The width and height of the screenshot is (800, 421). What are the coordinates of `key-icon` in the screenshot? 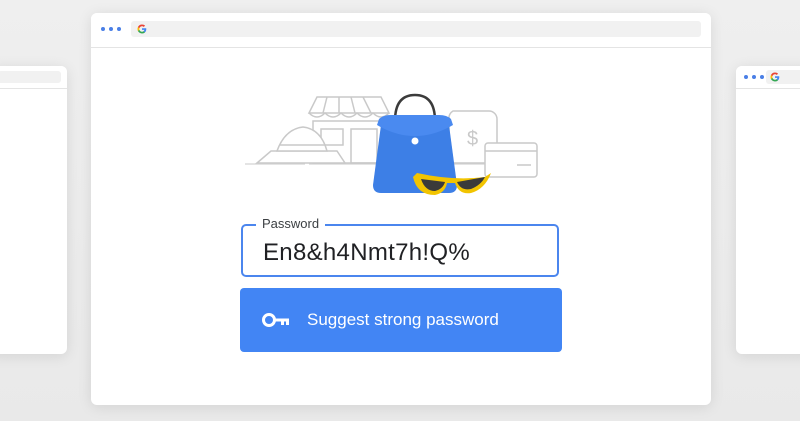 It's located at (275, 320).